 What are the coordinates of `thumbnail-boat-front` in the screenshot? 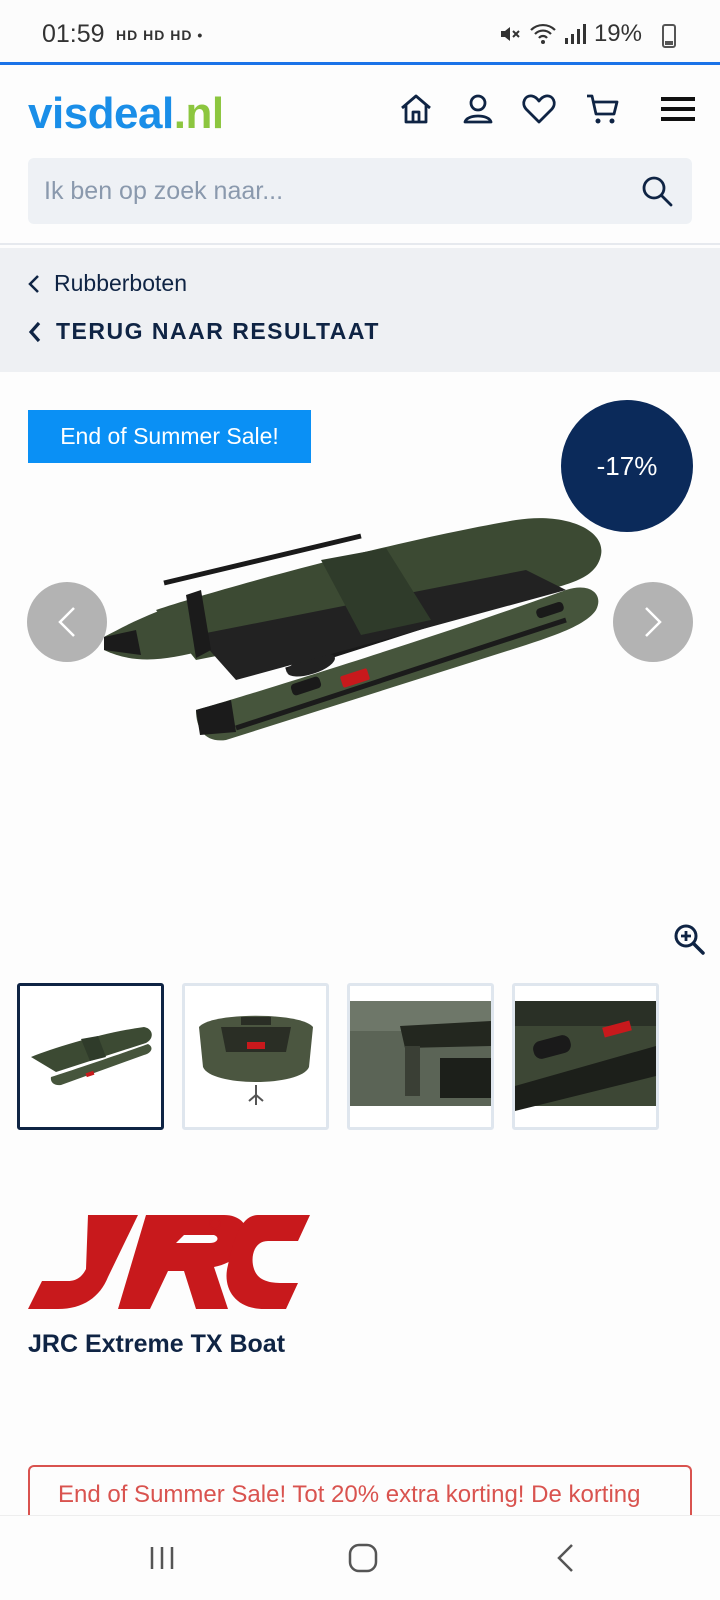 It's located at (255, 1056).